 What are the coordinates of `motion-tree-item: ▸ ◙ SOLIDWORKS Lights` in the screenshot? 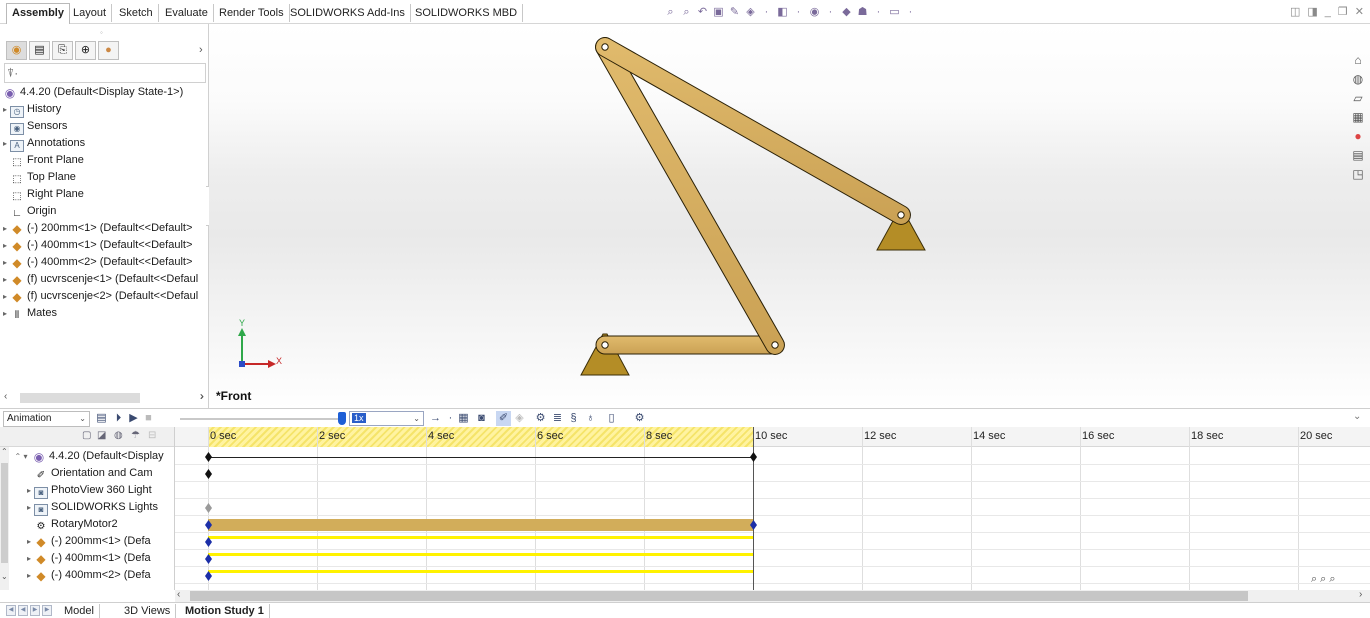 It's located at (92, 507).